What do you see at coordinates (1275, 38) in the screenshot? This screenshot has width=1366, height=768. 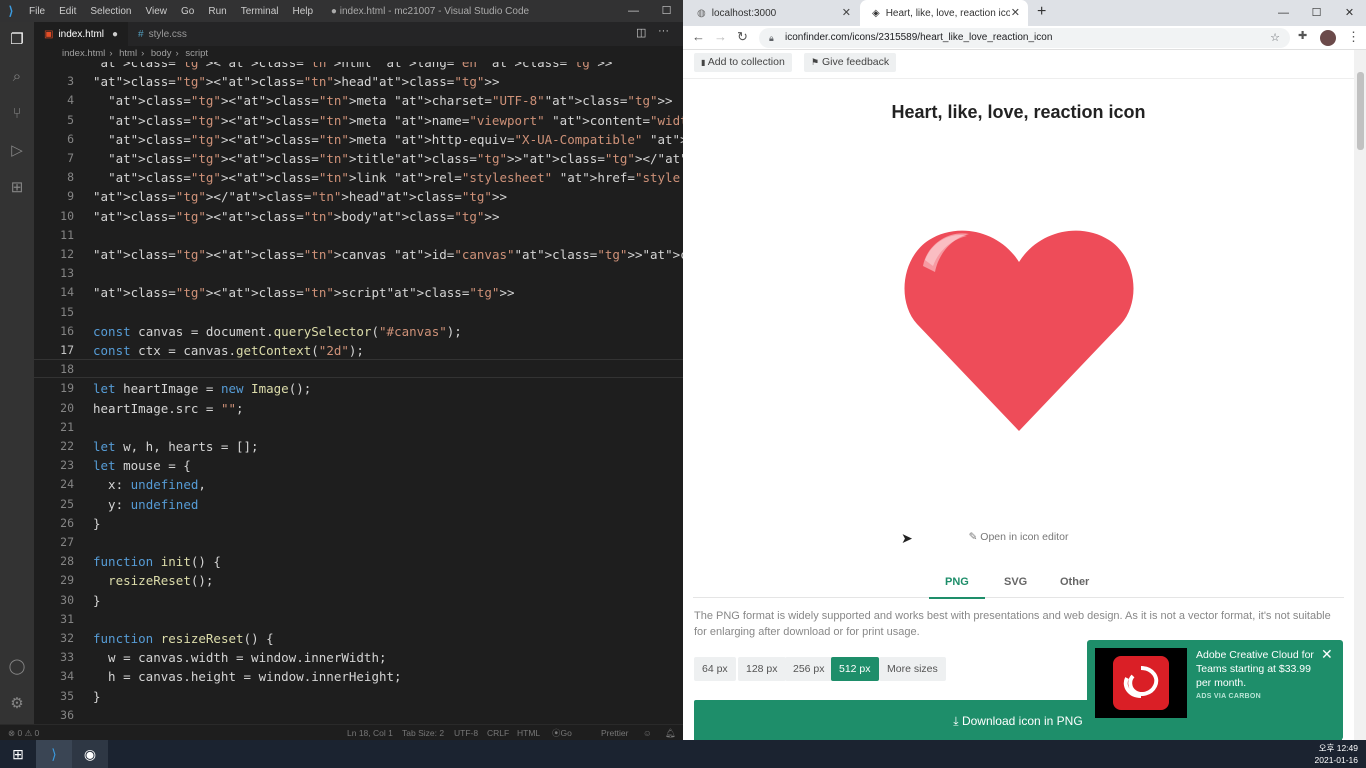 I see `bookmark-star-icon: ☆` at bounding box center [1275, 38].